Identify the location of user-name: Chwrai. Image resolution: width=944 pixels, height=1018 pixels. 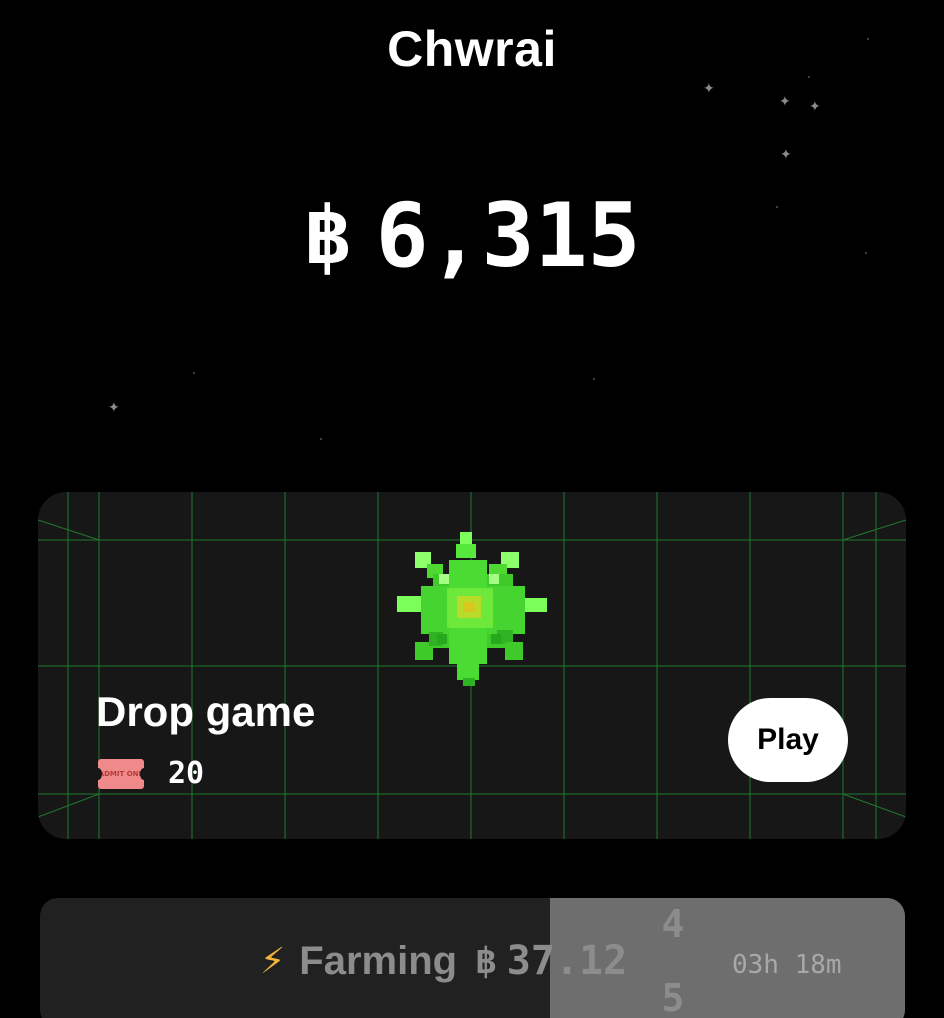
(472, 49).